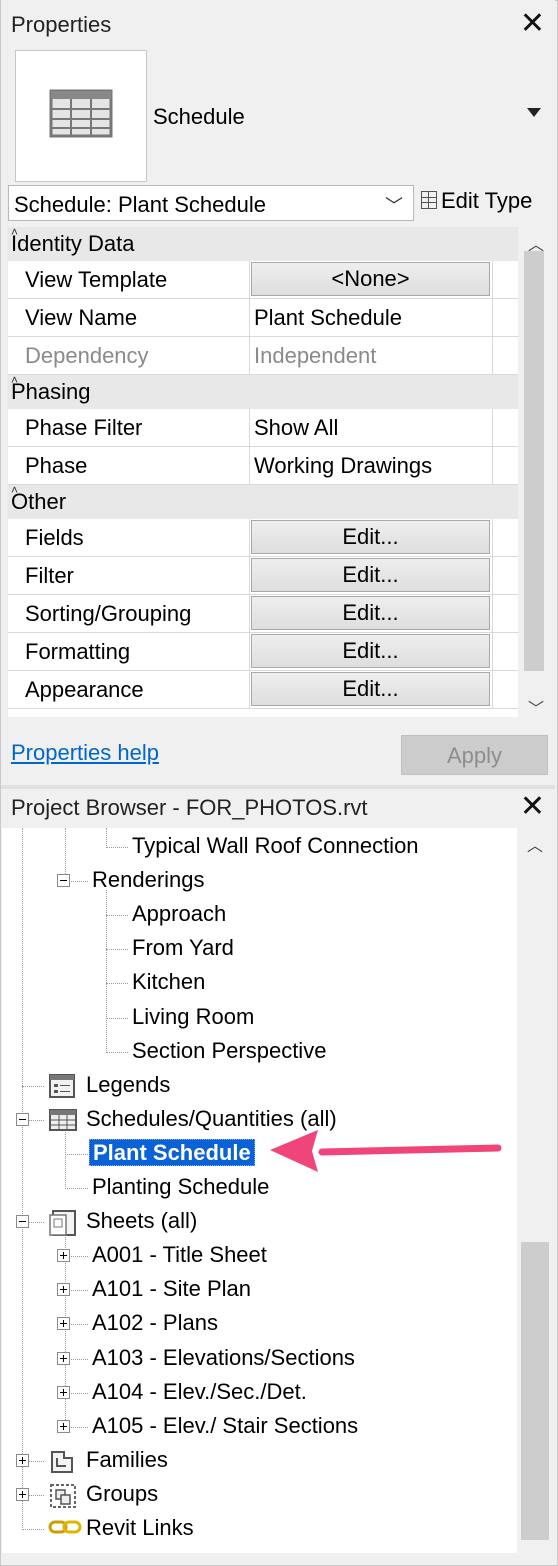 Image resolution: width=558 pixels, height=1566 pixels. I want to click on property-label: Fields, so click(54, 537).